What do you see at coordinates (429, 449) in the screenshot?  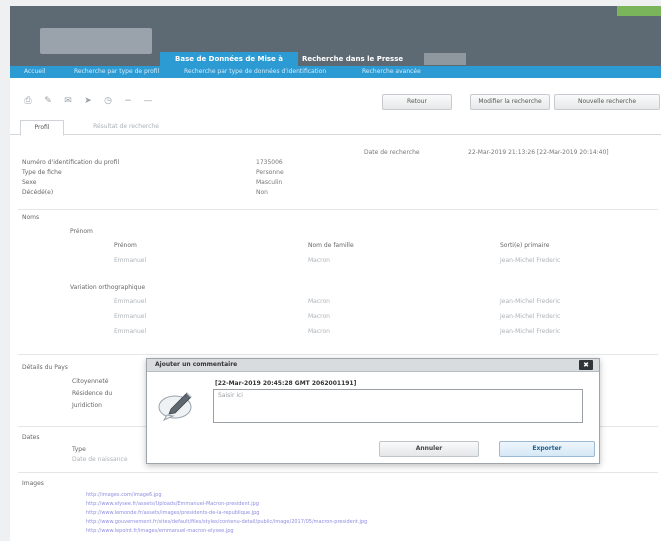 I see `cancel-button: Annuler` at bounding box center [429, 449].